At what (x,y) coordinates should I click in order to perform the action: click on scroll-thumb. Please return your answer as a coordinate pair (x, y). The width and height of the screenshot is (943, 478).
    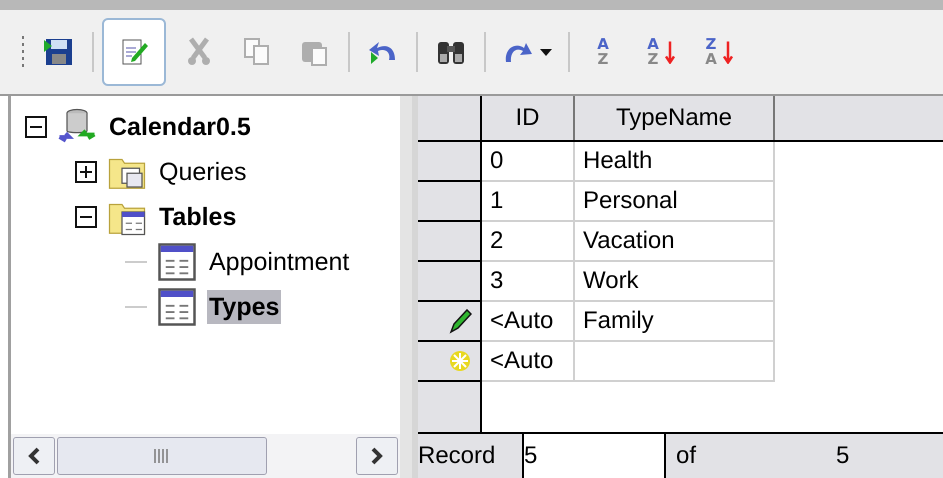
    Looking at the image, I should click on (162, 456).